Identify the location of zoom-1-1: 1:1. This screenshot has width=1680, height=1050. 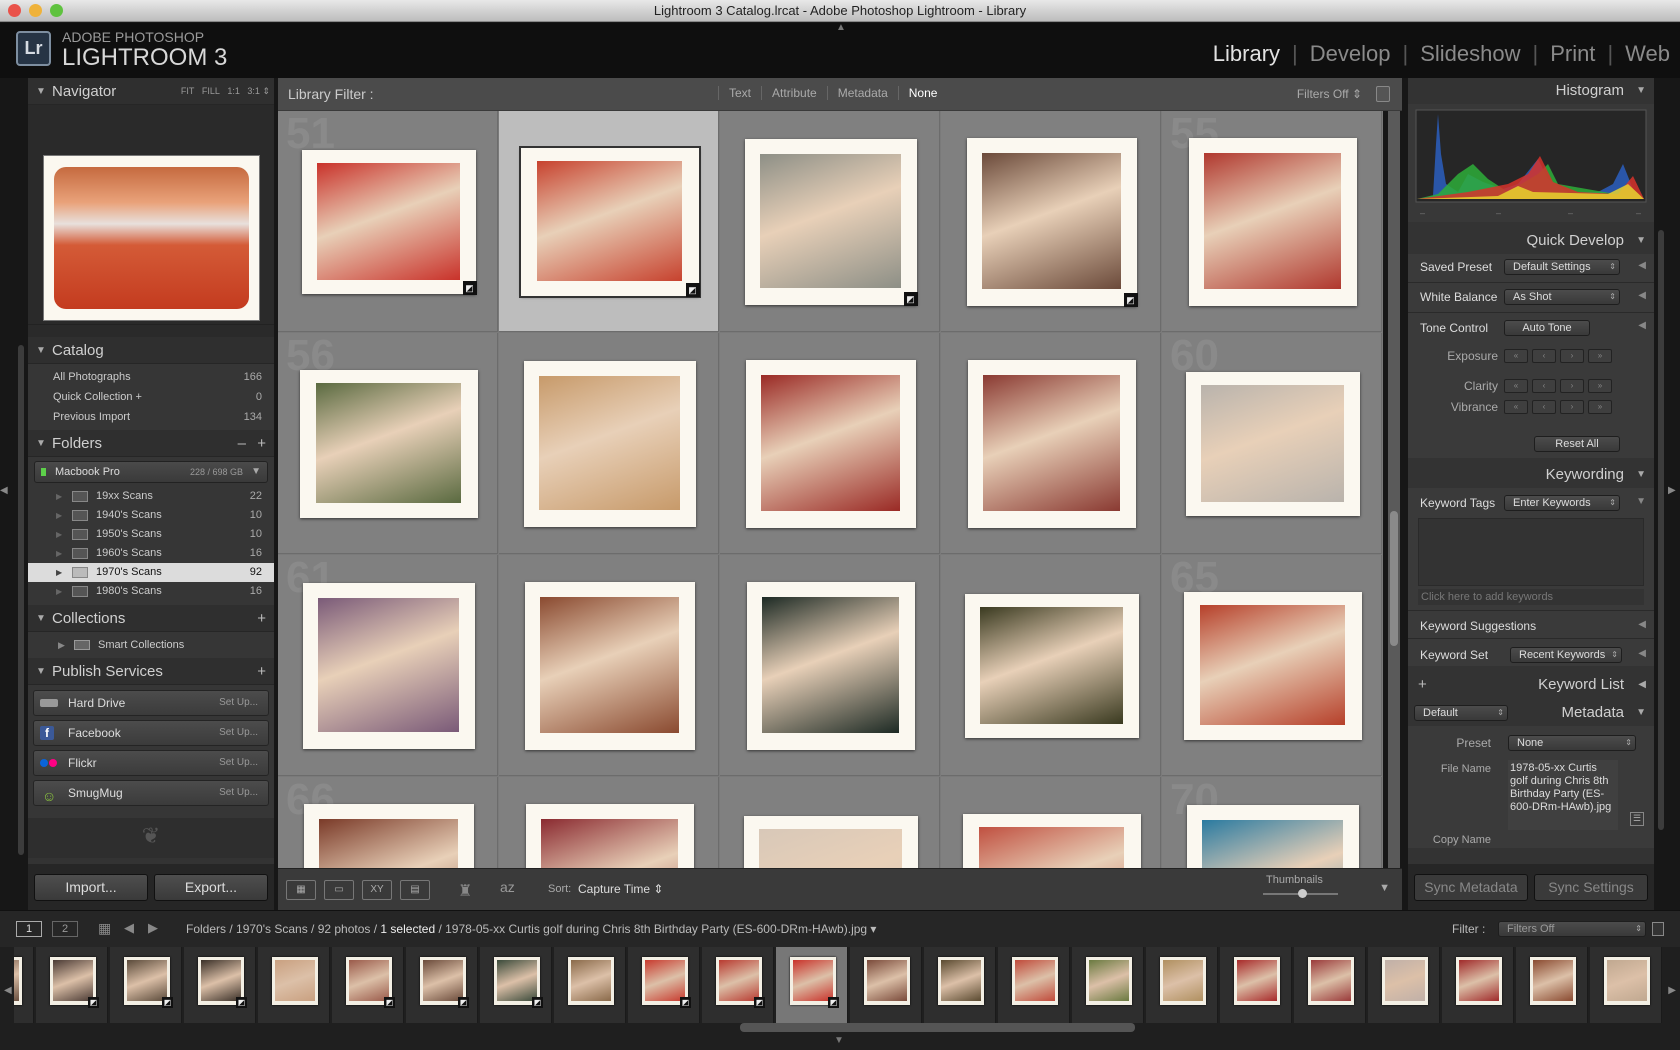
(233, 91).